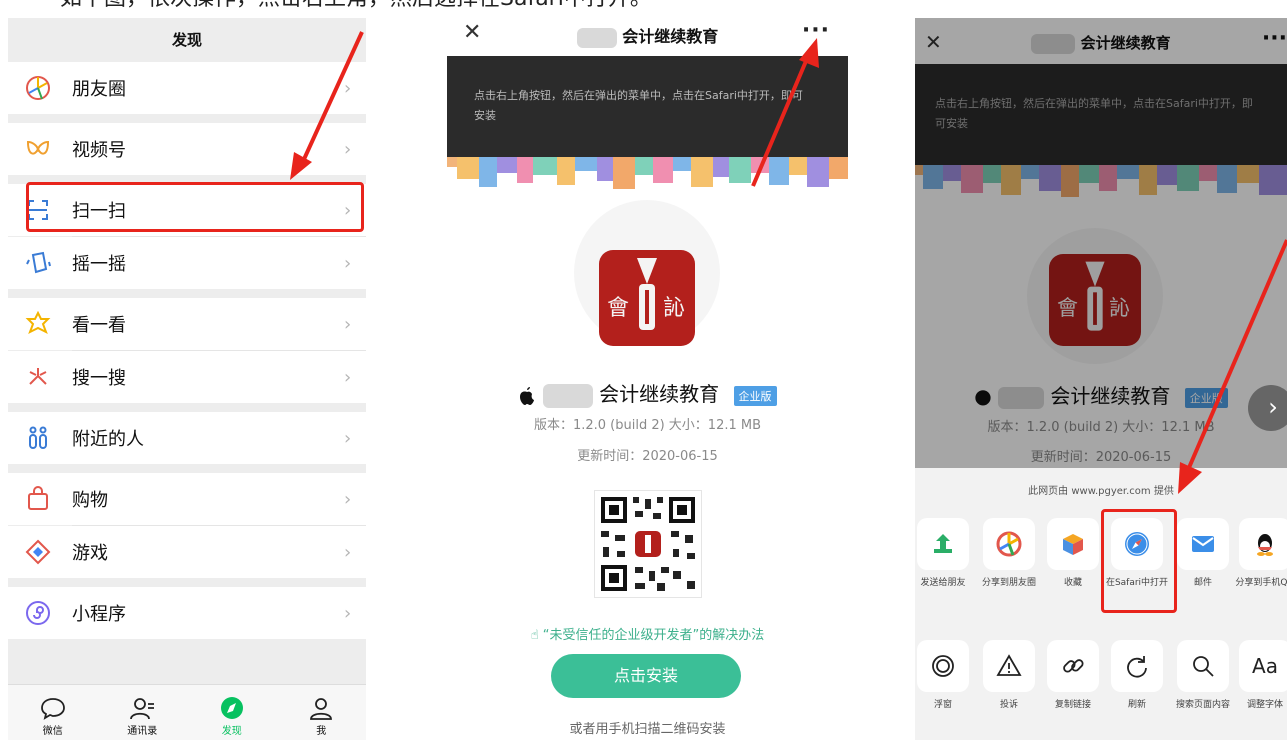  Describe the element at coordinates (646, 676) in the screenshot. I see `install-button: 点击安装` at that location.